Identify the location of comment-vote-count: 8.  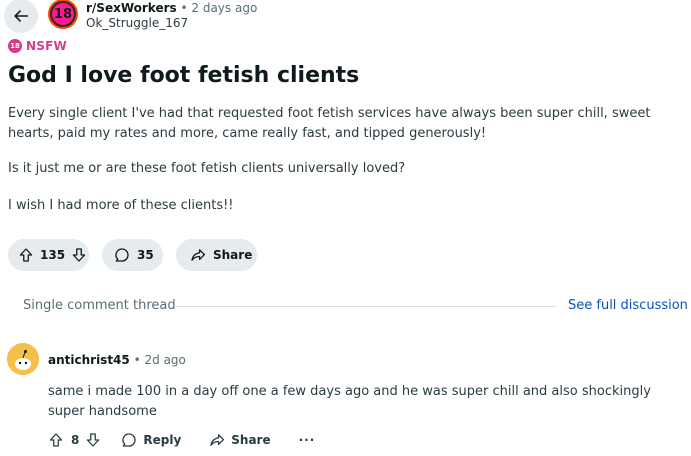
(75, 440).